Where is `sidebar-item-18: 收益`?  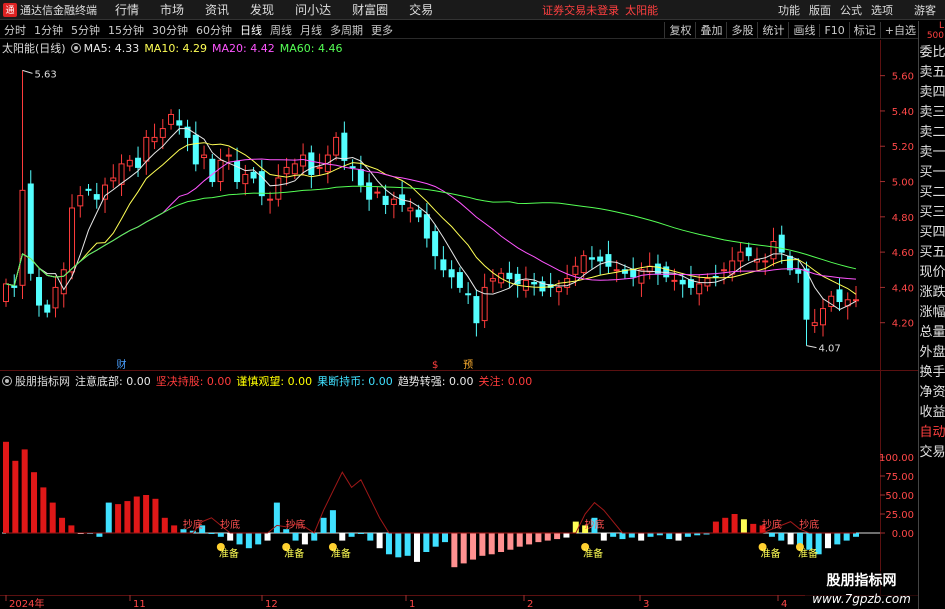
sidebar-item-18: 收益 is located at coordinates (932, 413).